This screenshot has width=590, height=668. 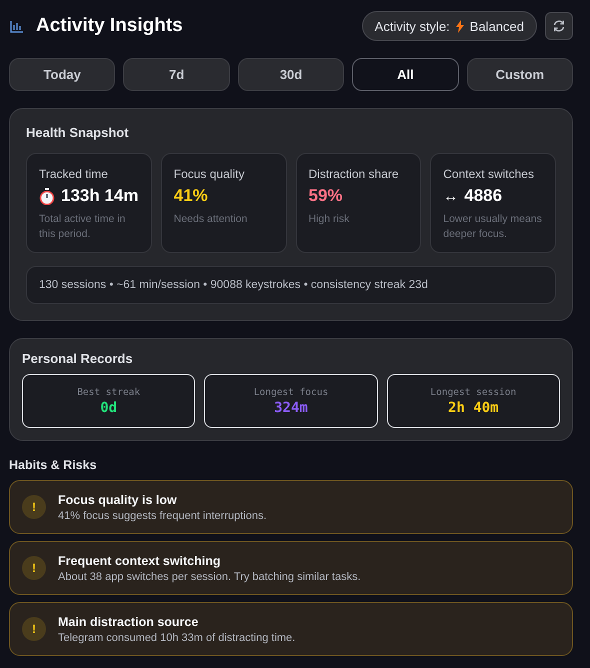 I want to click on refresh-icon, so click(x=559, y=26).